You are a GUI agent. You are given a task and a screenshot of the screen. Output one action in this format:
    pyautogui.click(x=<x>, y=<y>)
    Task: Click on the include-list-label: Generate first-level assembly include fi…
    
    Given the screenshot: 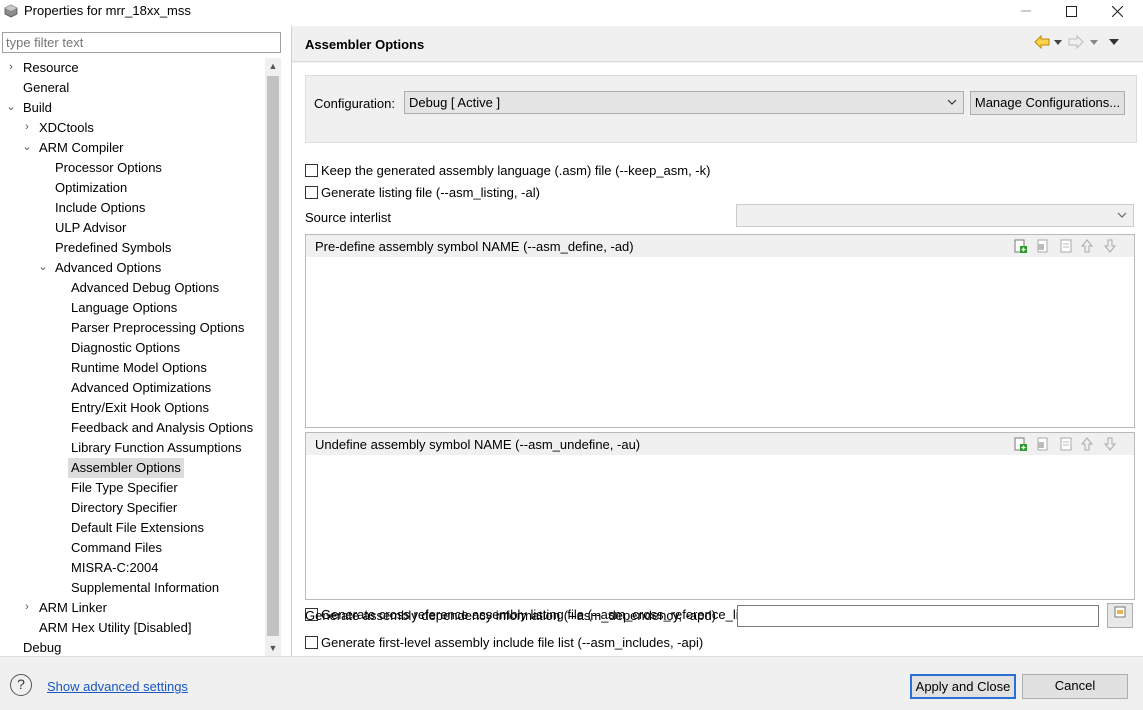 What is the action you would take?
    pyautogui.click(x=512, y=642)
    